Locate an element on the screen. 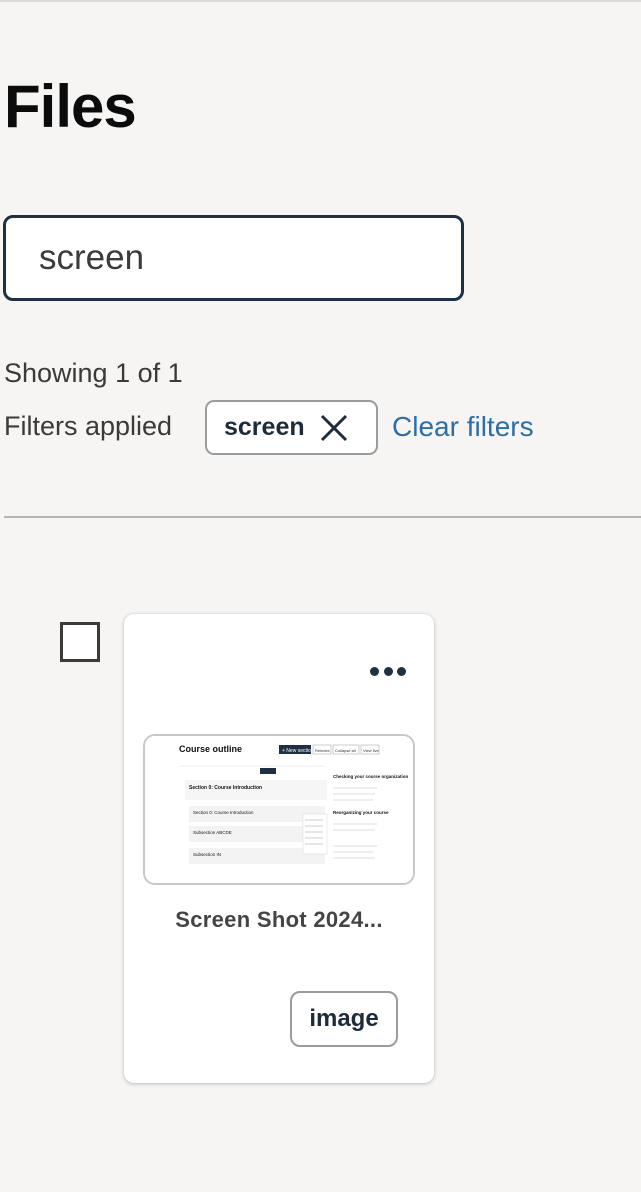 Image resolution: width=641 pixels, height=1192 pixels. search-input is located at coordinates (233, 258).